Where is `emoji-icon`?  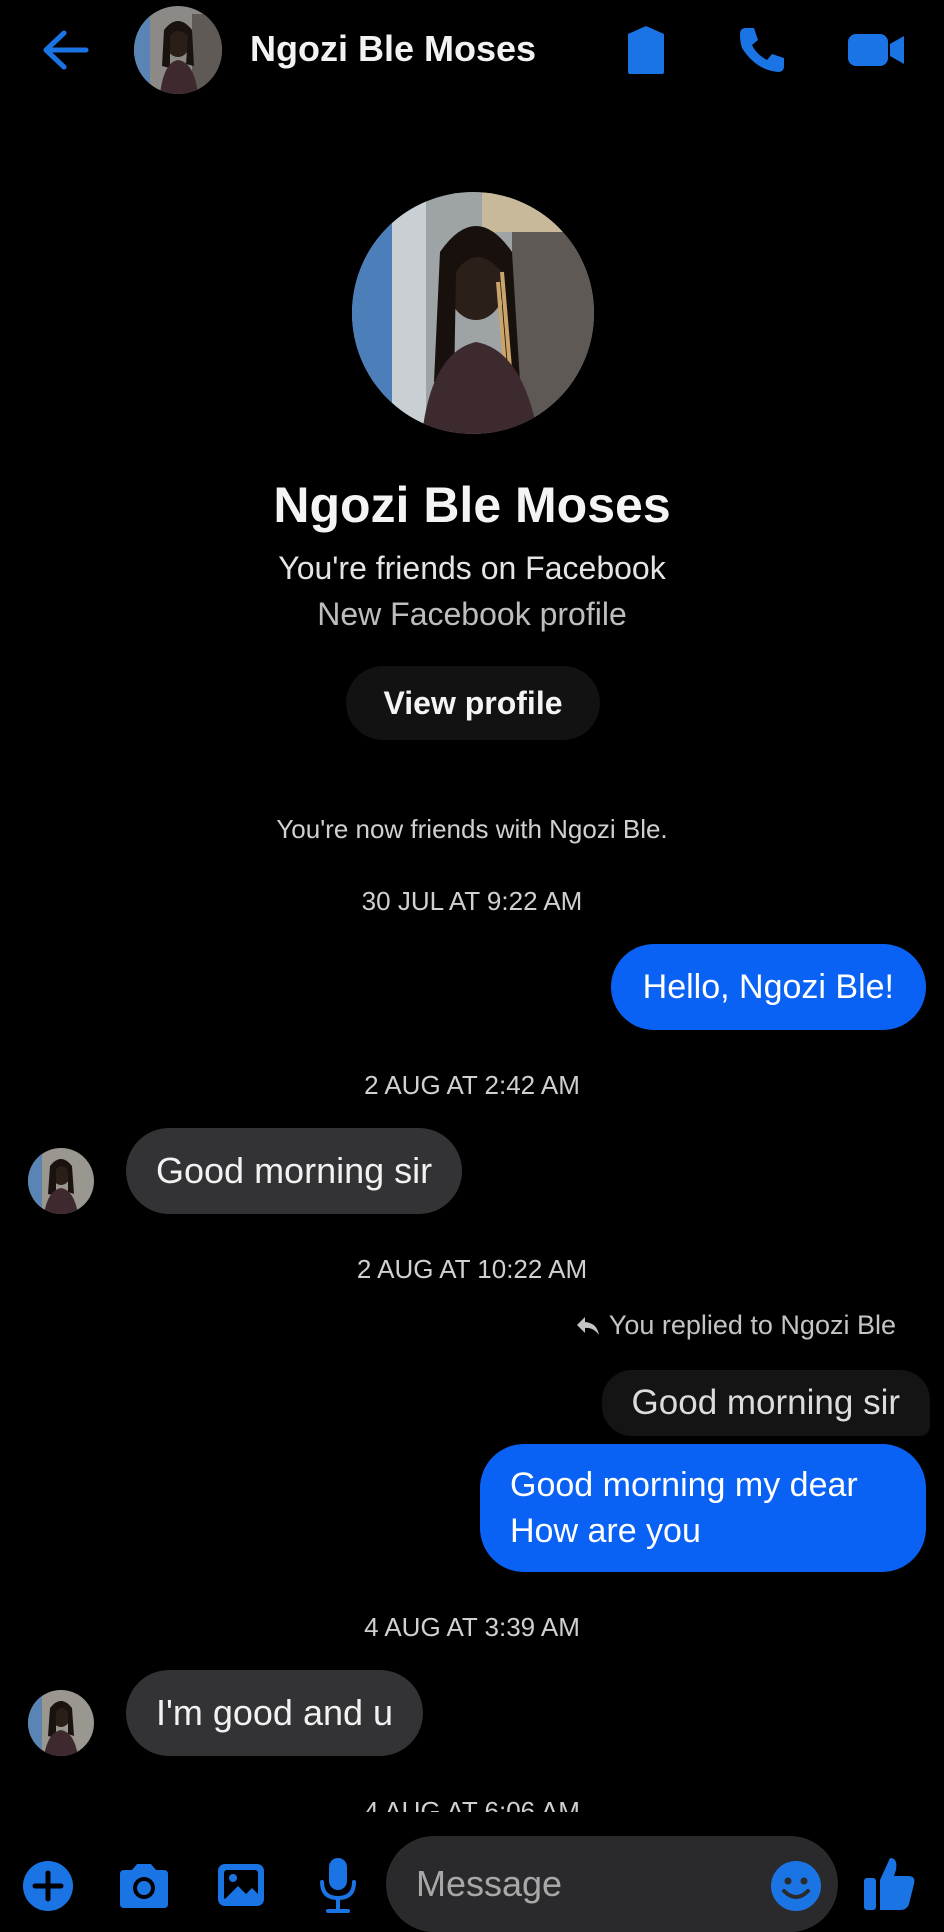
emoji-icon is located at coordinates (796, 1886).